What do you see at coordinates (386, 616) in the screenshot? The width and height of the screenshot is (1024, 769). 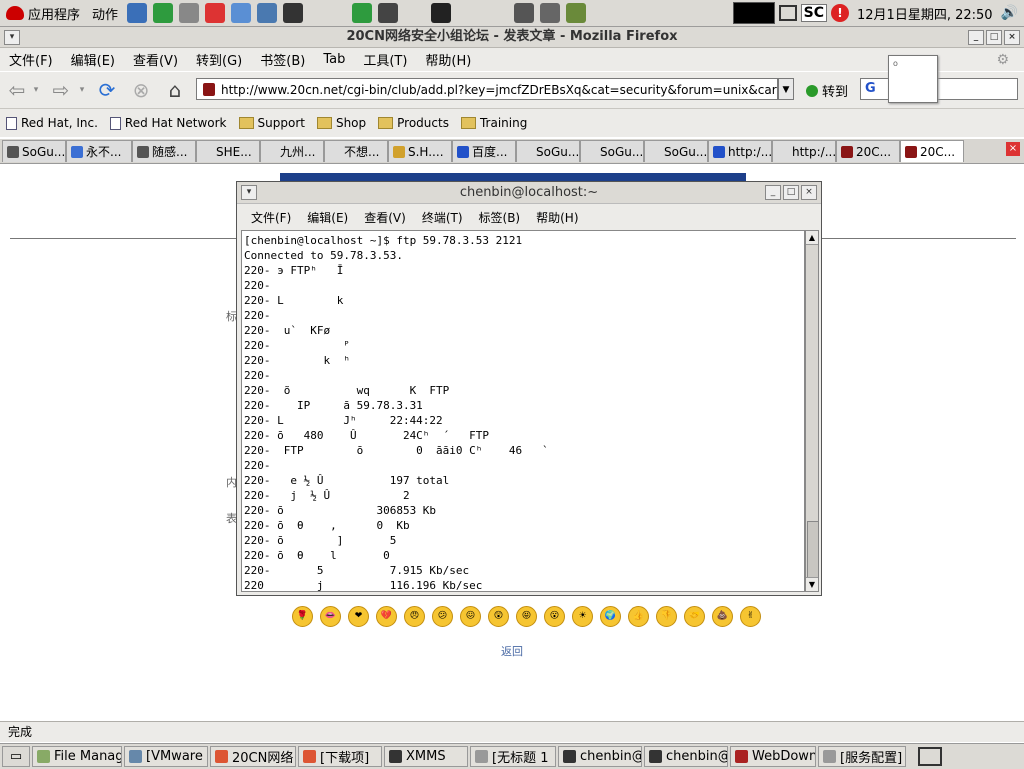 I see `emoticon-icon: 💔` at bounding box center [386, 616].